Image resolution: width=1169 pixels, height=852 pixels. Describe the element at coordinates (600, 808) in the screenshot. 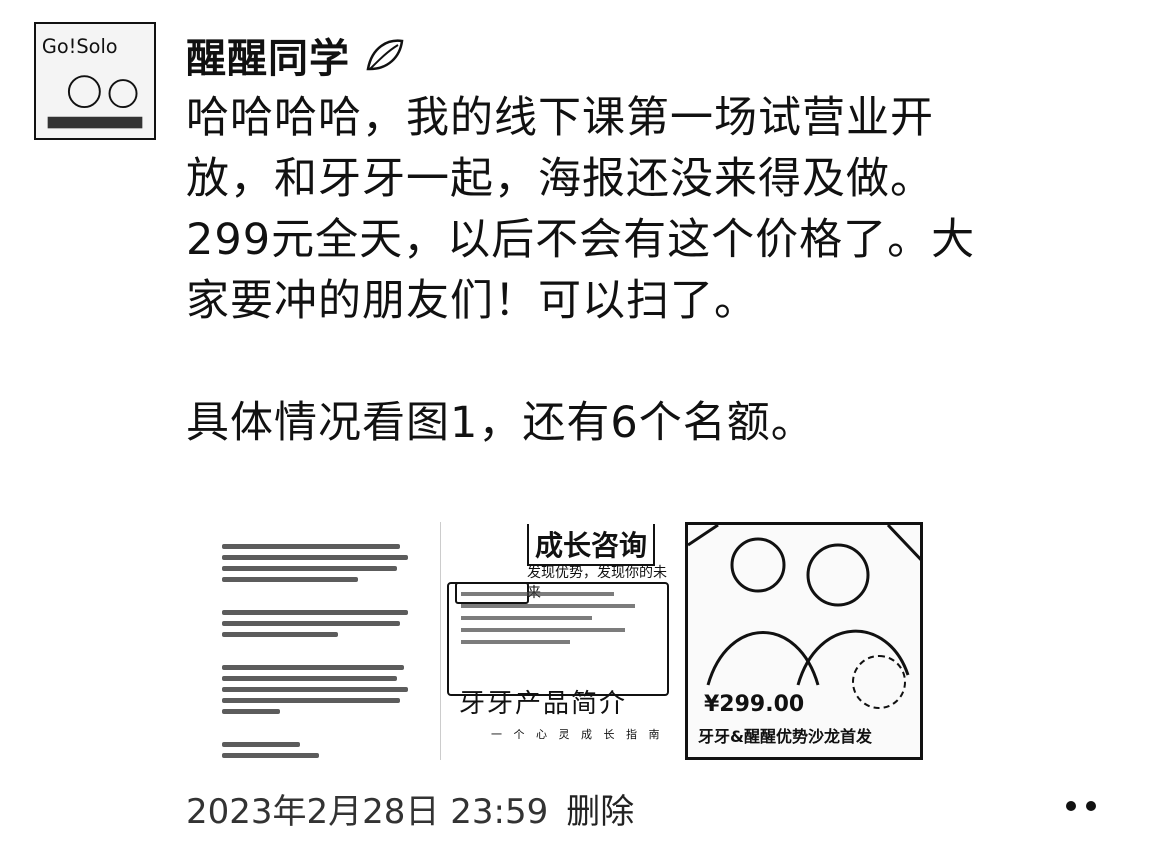

I see `delete-link: 删除` at that location.